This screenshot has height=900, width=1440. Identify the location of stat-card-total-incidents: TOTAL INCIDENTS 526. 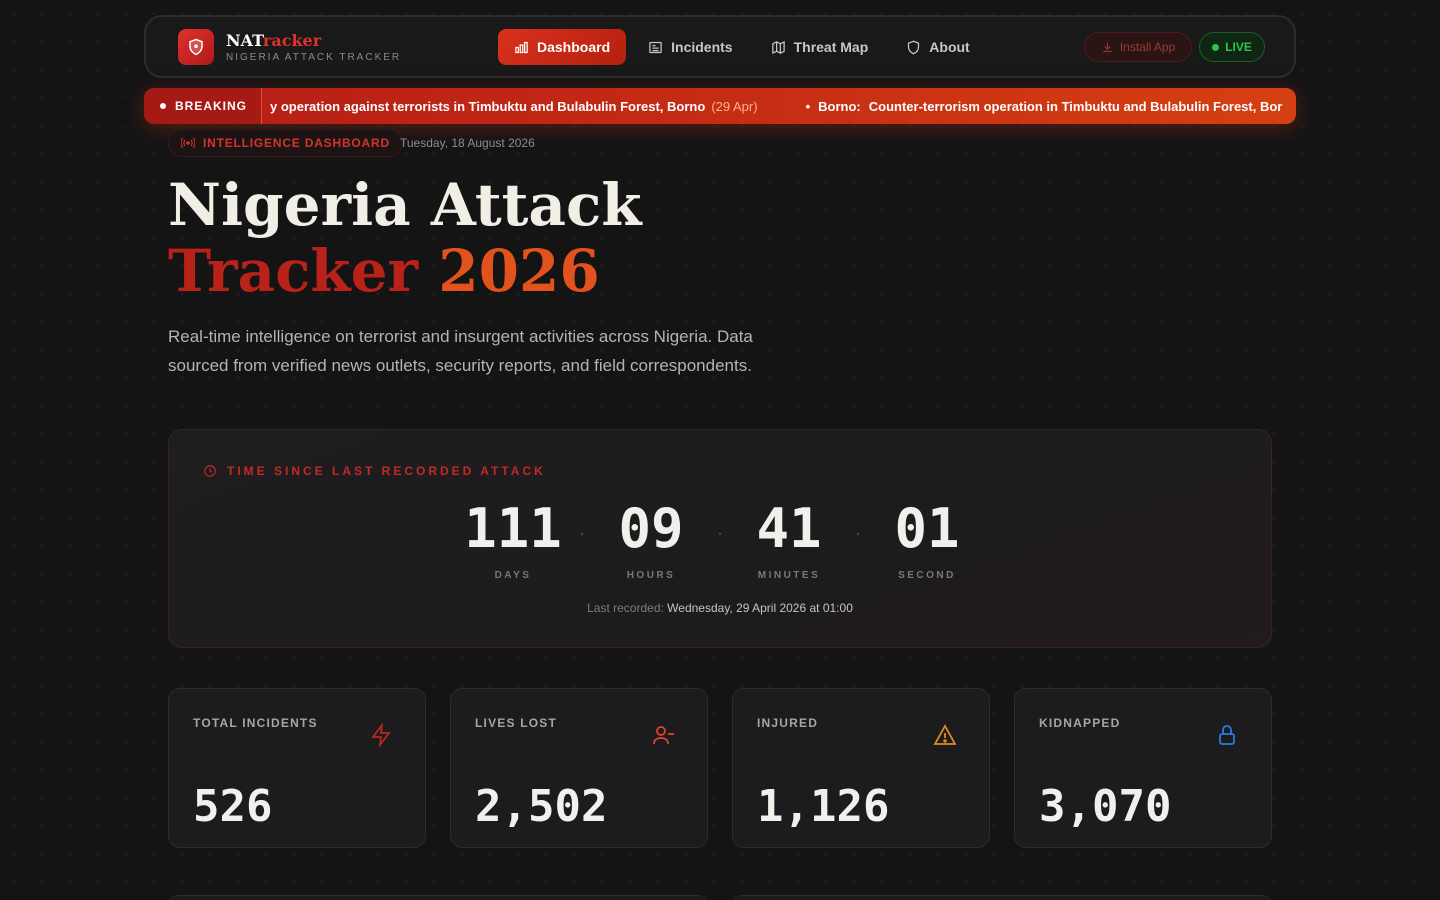
(297, 768).